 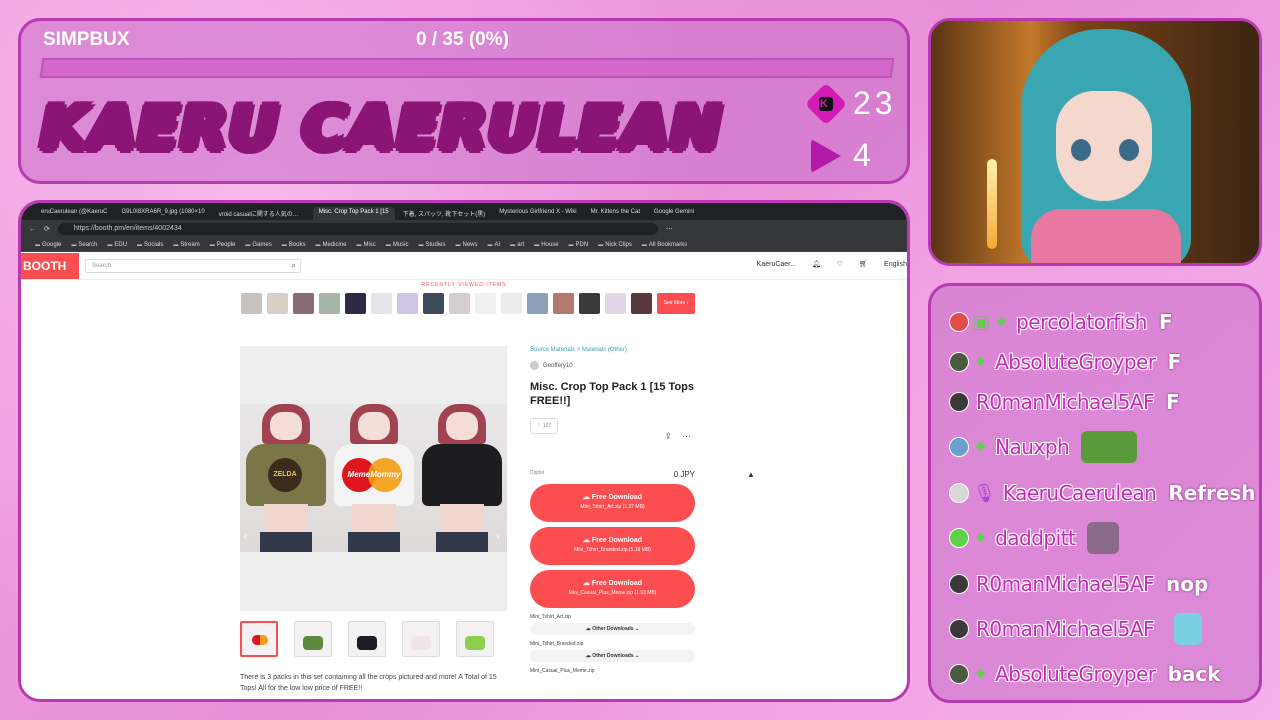 What do you see at coordinates (832, 264) in the screenshot?
I see `header-actions: KaeruCaer... 🔔︎ ♡ 🛒︎ English` at bounding box center [832, 264].